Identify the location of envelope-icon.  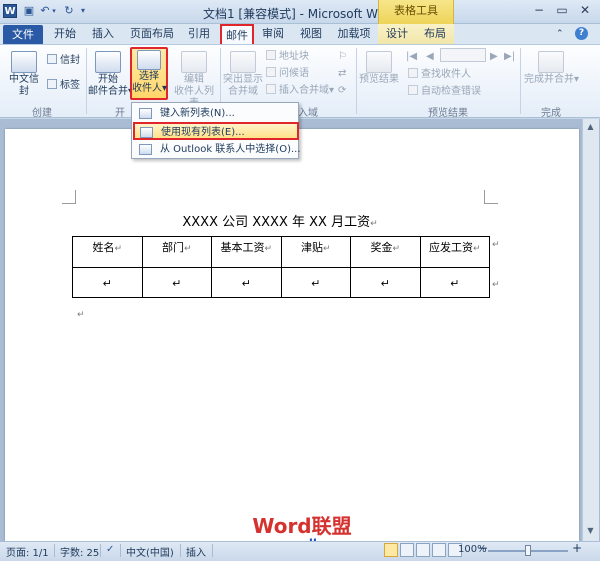
(24, 62).